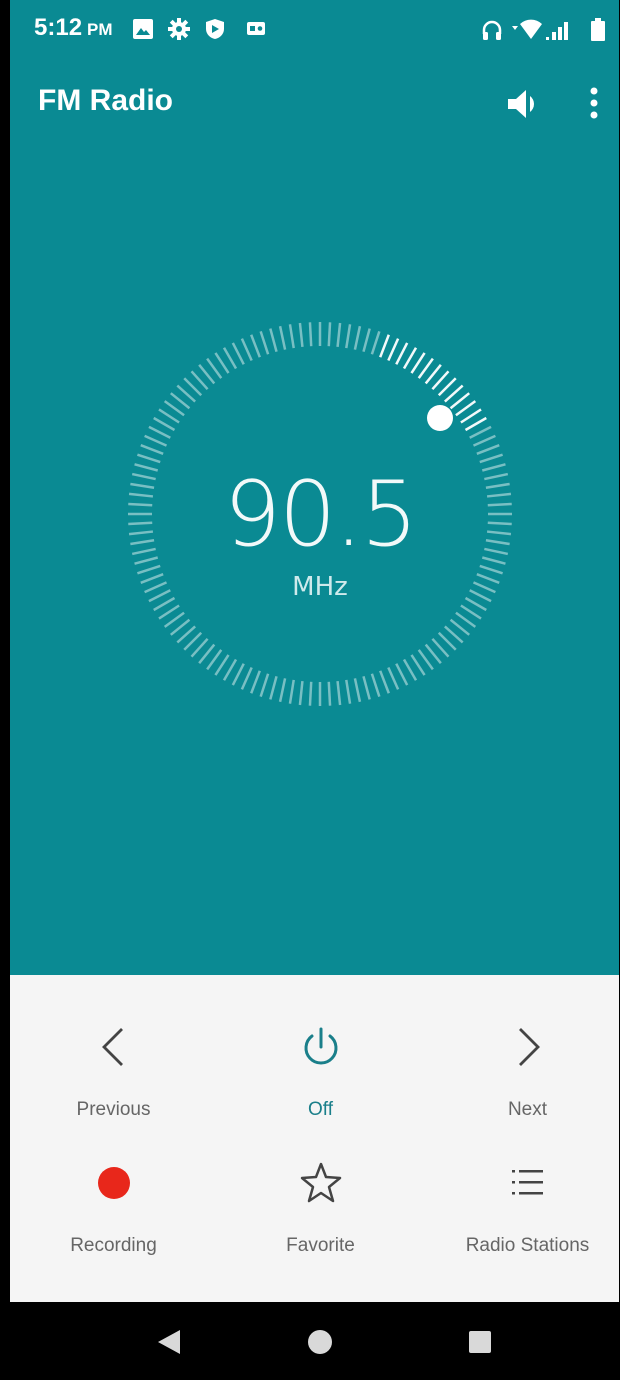 Image resolution: width=620 pixels, height=1380 pixels. What do you see at coordinates (113, 1109) in the screenshot?
I see `previous-label: Previous` at bounding box center [113, 1109].